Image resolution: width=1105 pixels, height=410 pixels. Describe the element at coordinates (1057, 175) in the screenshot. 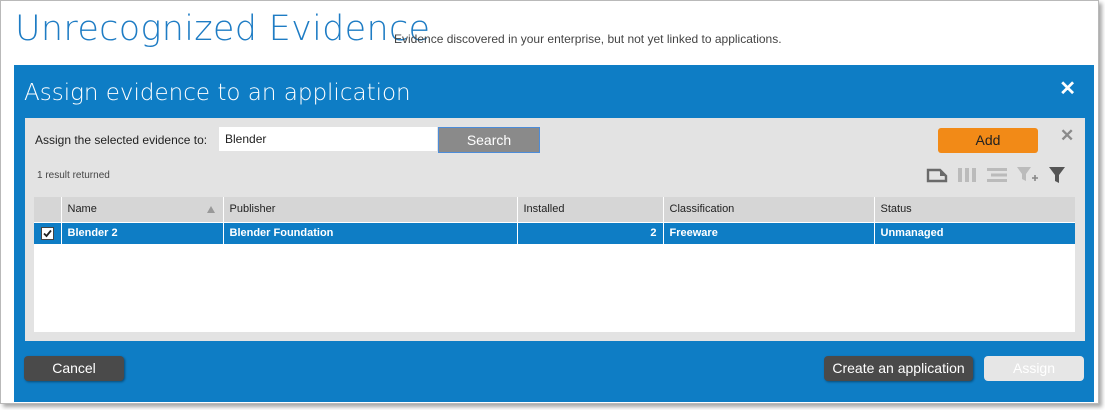

I see `filter-icon` at that location.